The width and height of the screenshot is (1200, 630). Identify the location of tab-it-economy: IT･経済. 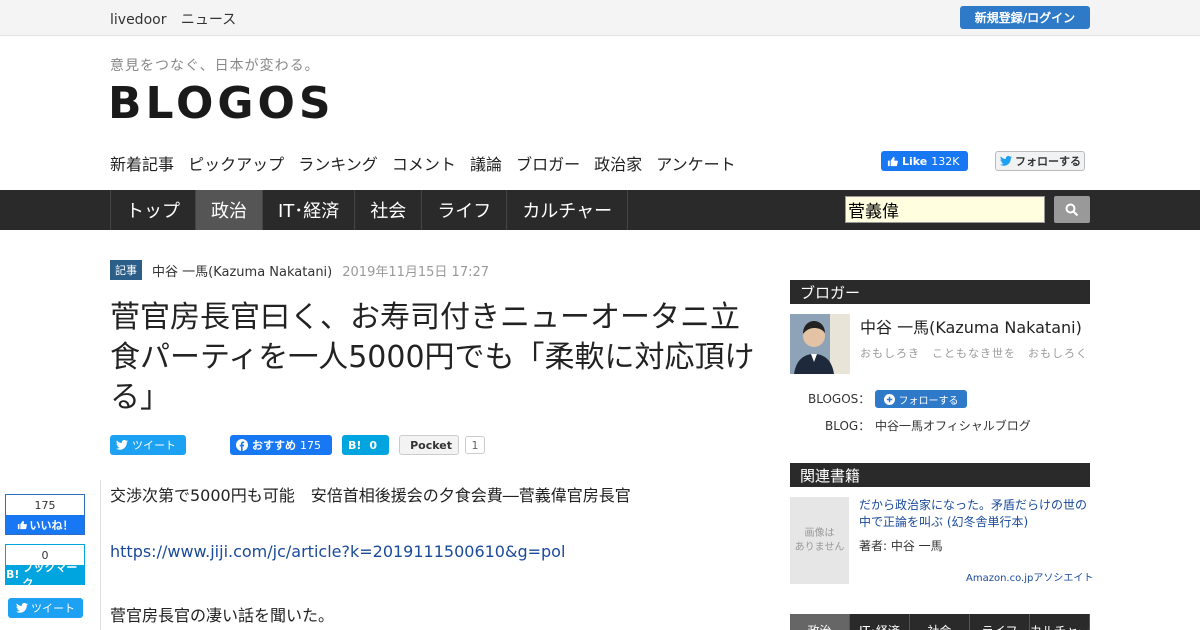
(880, 622).